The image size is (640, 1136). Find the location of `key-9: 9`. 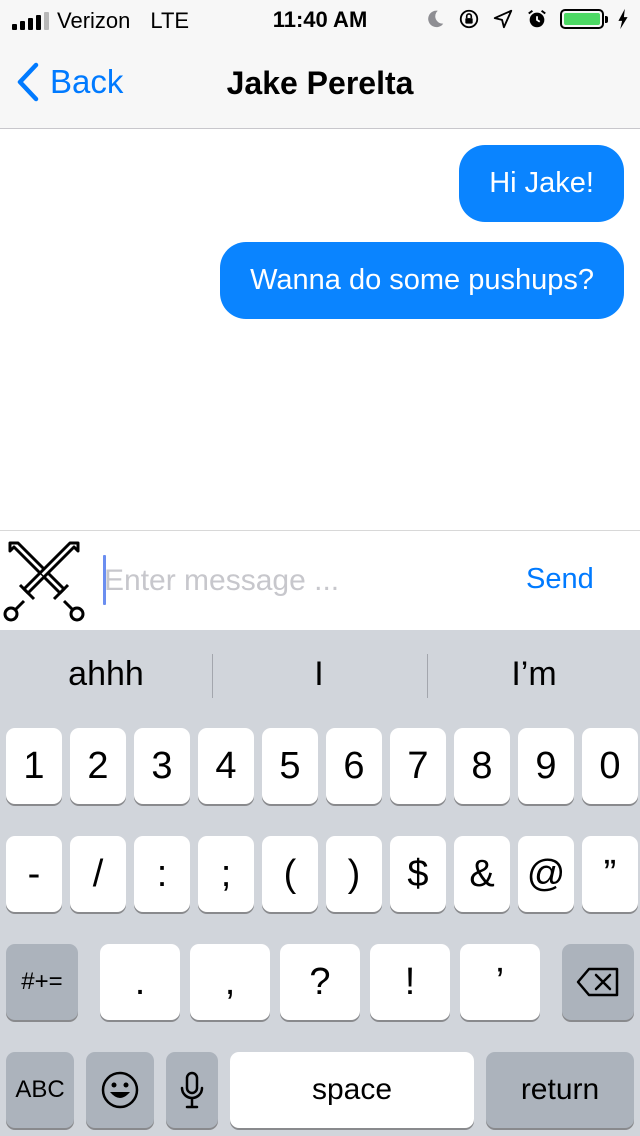

key-9: 9 is located at coordinates (546, 766).